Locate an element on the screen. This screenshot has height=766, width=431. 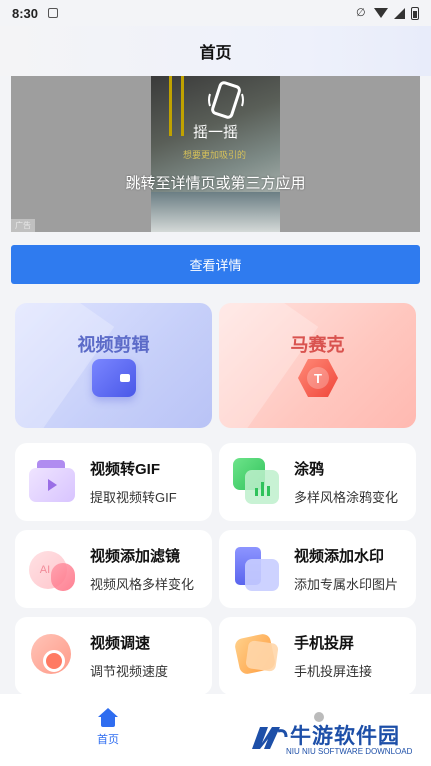
video-edit-icon is located at coordinates (114, 379).